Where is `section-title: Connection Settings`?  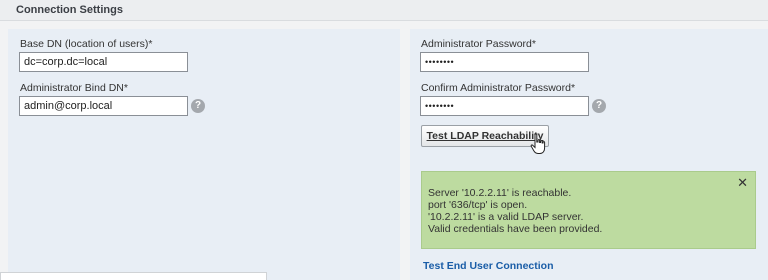
section-title: Connection Settings is located at coordinates (69, 10).